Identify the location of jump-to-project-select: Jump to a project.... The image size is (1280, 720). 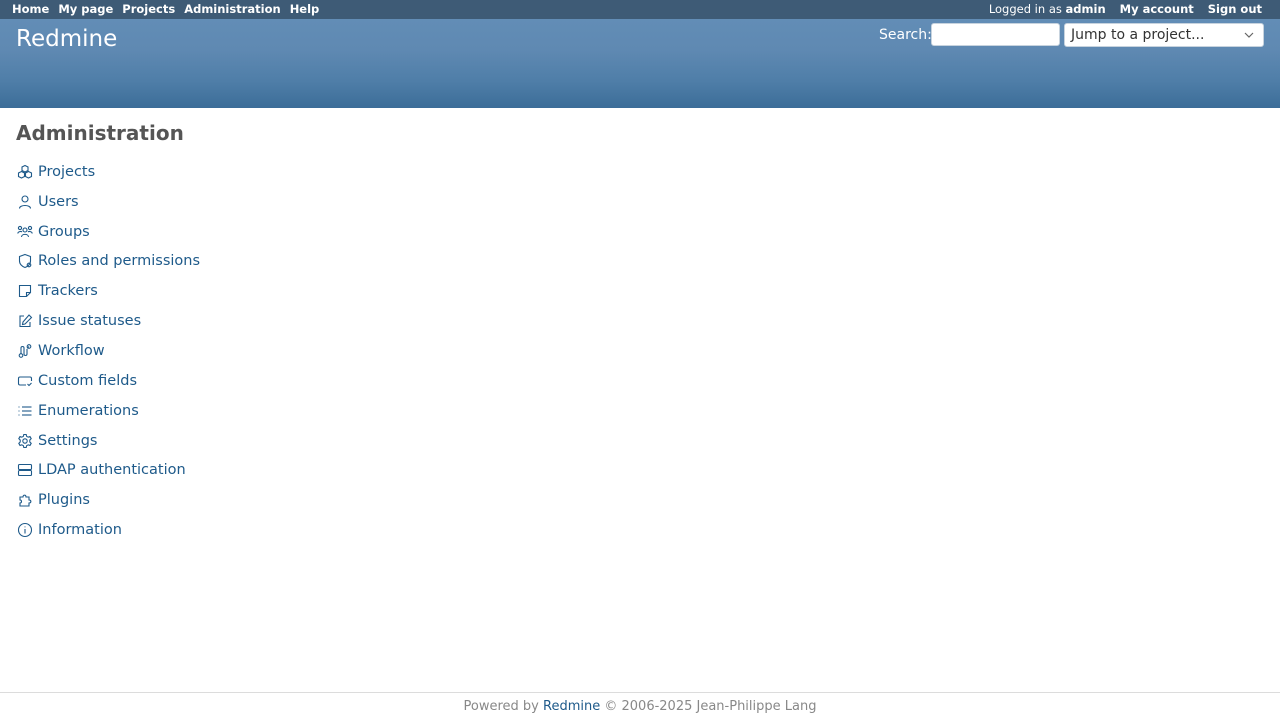
(1164, 35).